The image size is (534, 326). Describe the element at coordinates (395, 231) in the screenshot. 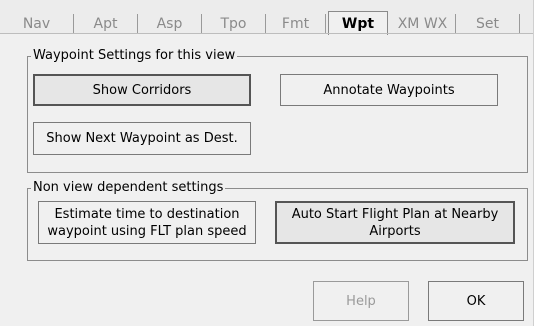

I see `auto-start-label-line2: Airports` at that location.